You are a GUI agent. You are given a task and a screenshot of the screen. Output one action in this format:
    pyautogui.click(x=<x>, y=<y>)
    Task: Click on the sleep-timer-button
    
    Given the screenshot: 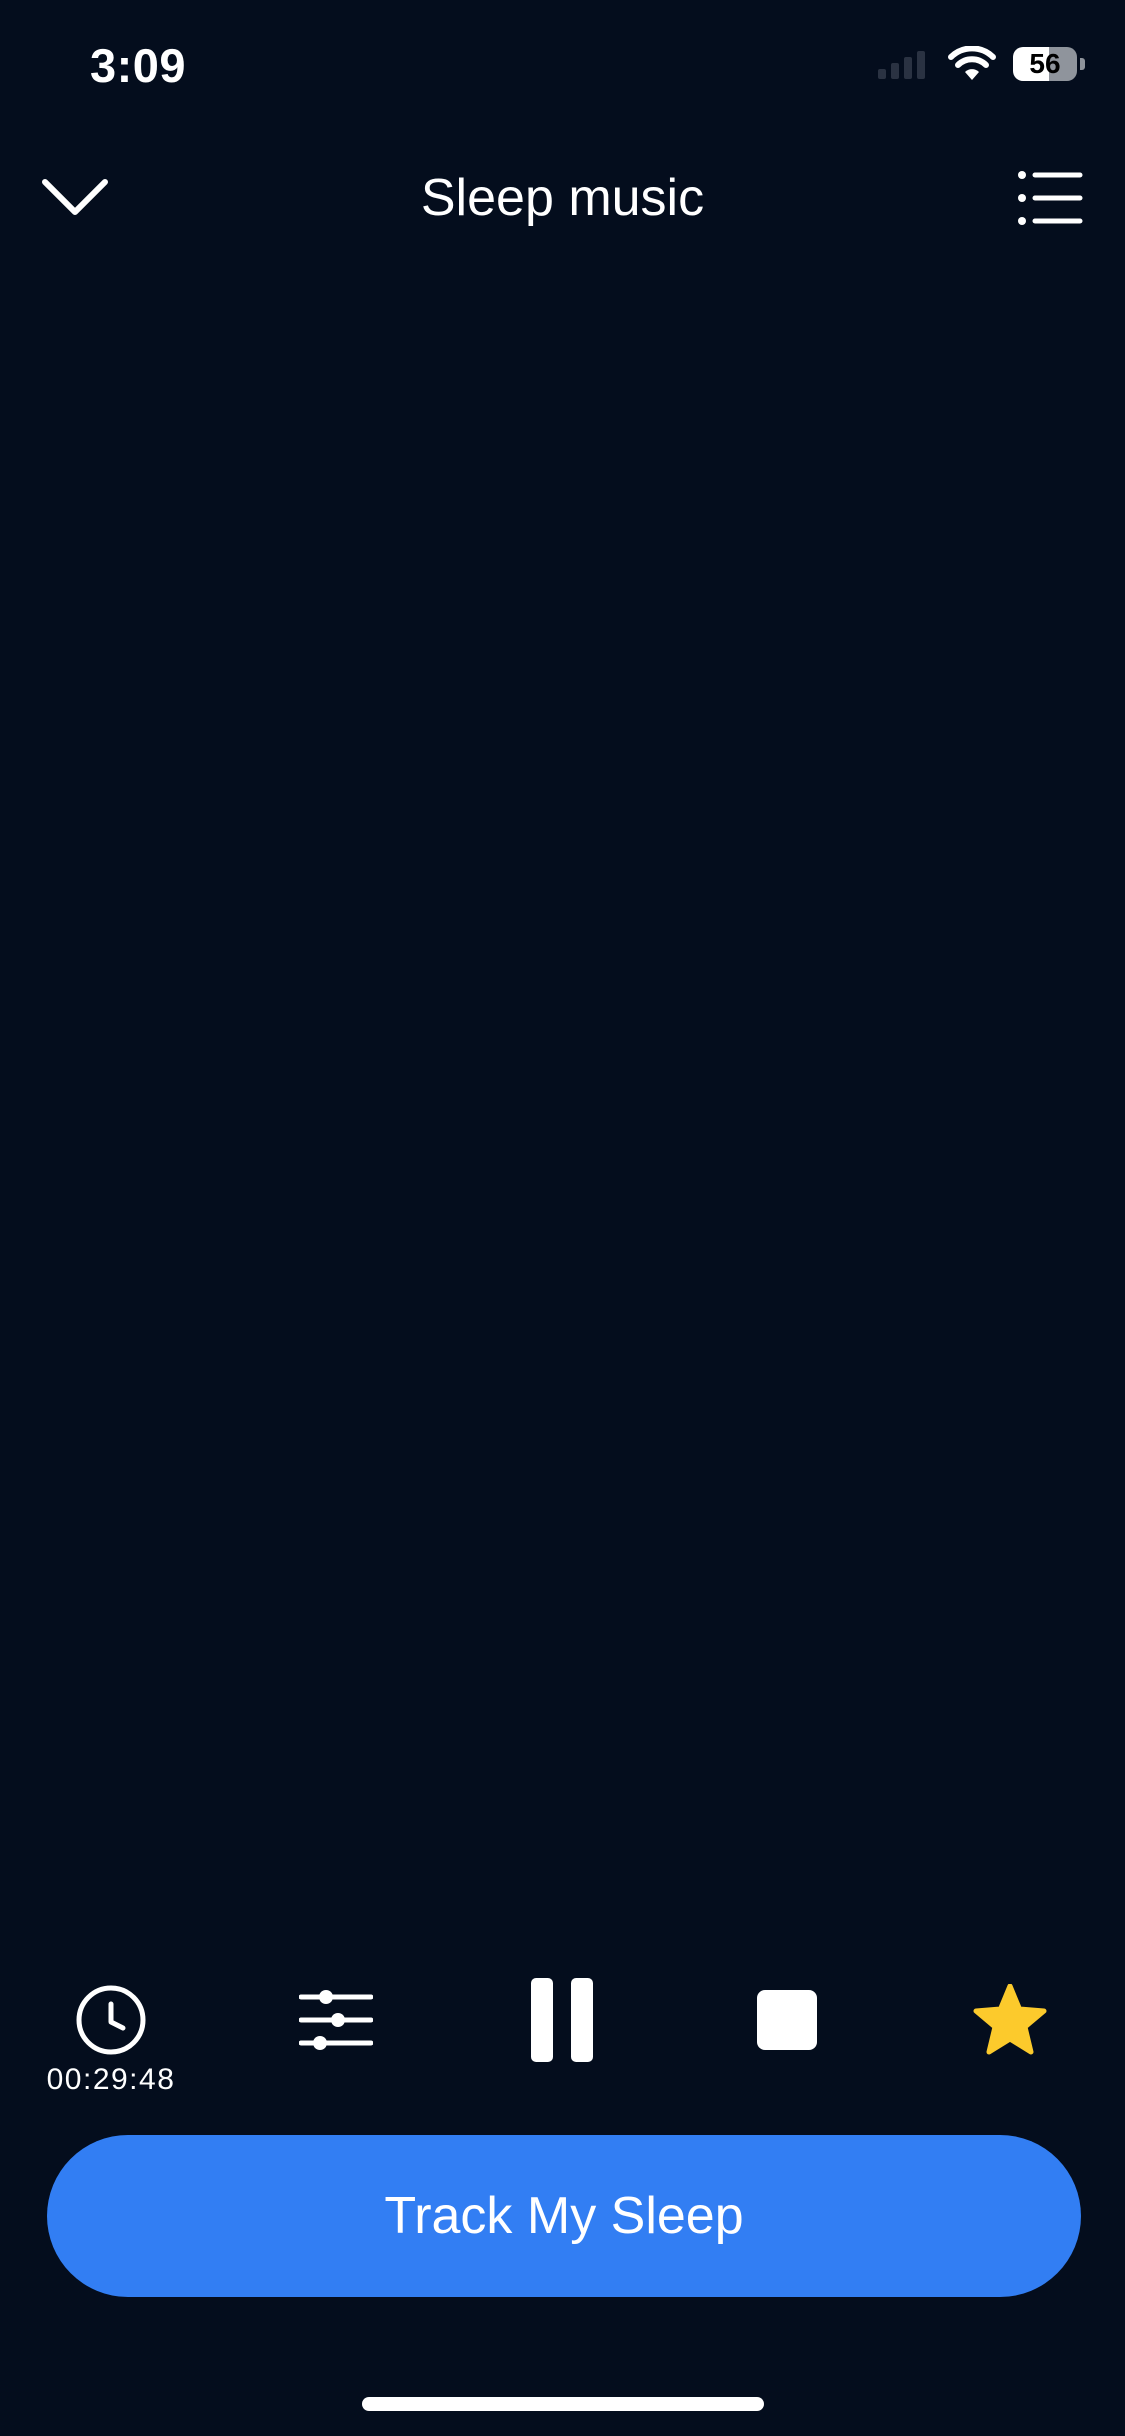 What is the action you would take?
    pyautogui.click(x=111, y=2020)
    